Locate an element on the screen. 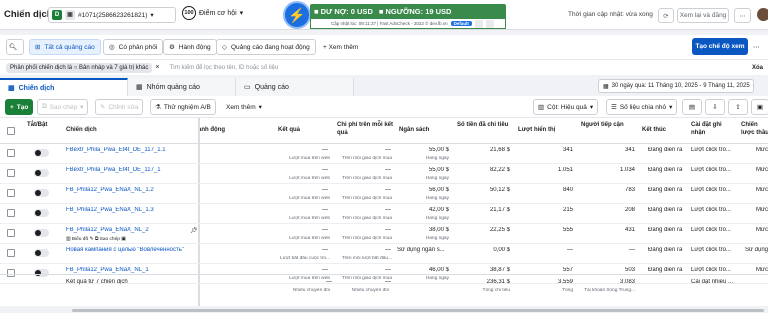  search-button: 🔍︎ is located at coordinates (15, 47).